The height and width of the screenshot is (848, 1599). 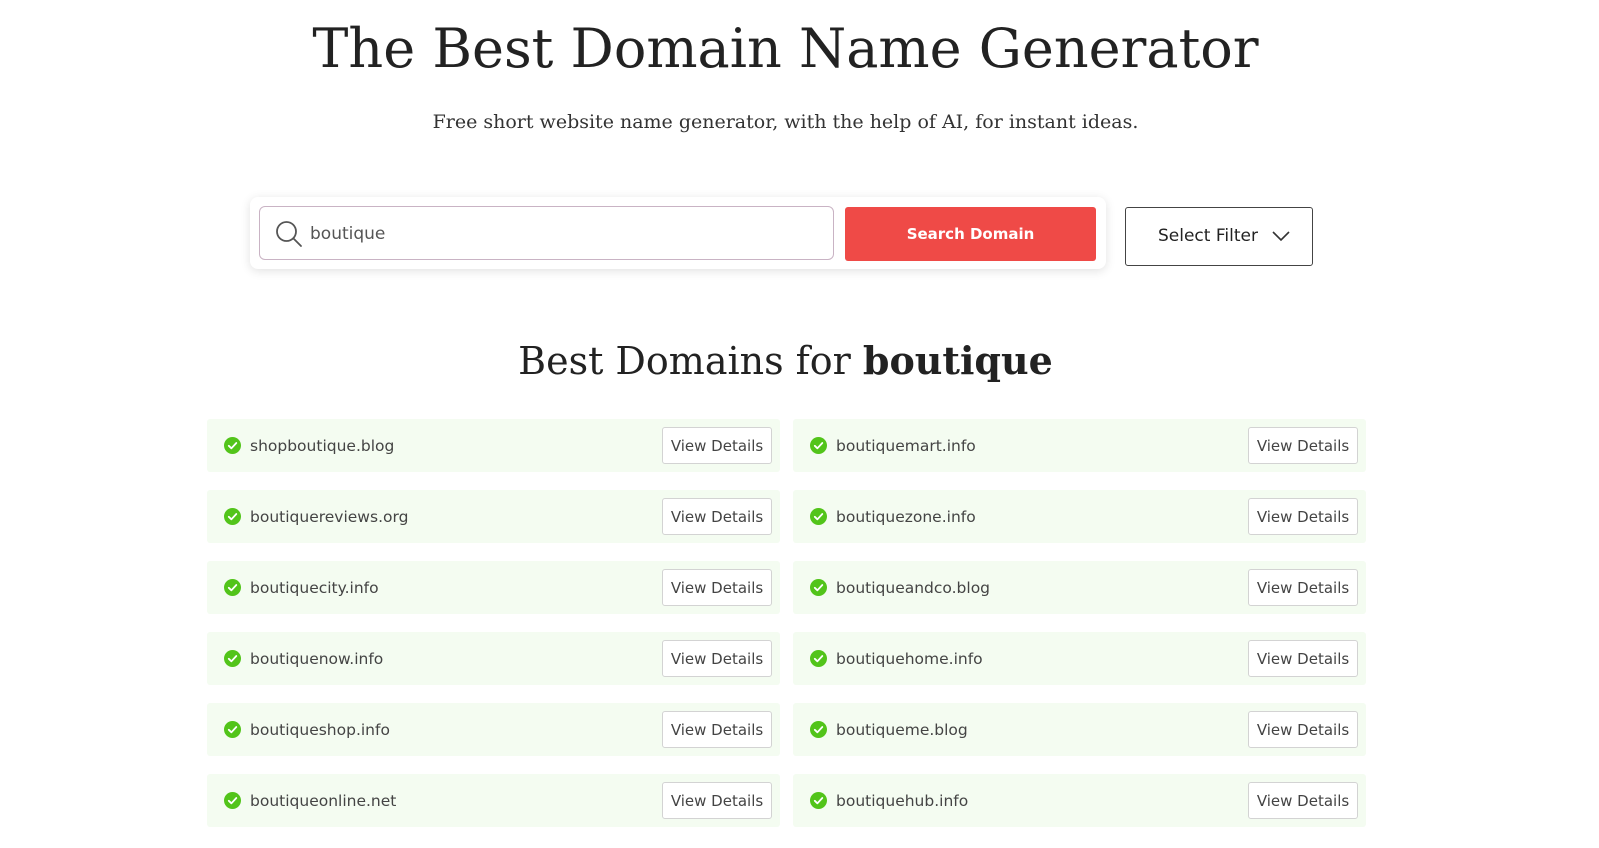 What do you see at coordinates (906, 446) in the screenshot?
I see `domain-name: boutiquemart.info` at bounding box center [906, 446].